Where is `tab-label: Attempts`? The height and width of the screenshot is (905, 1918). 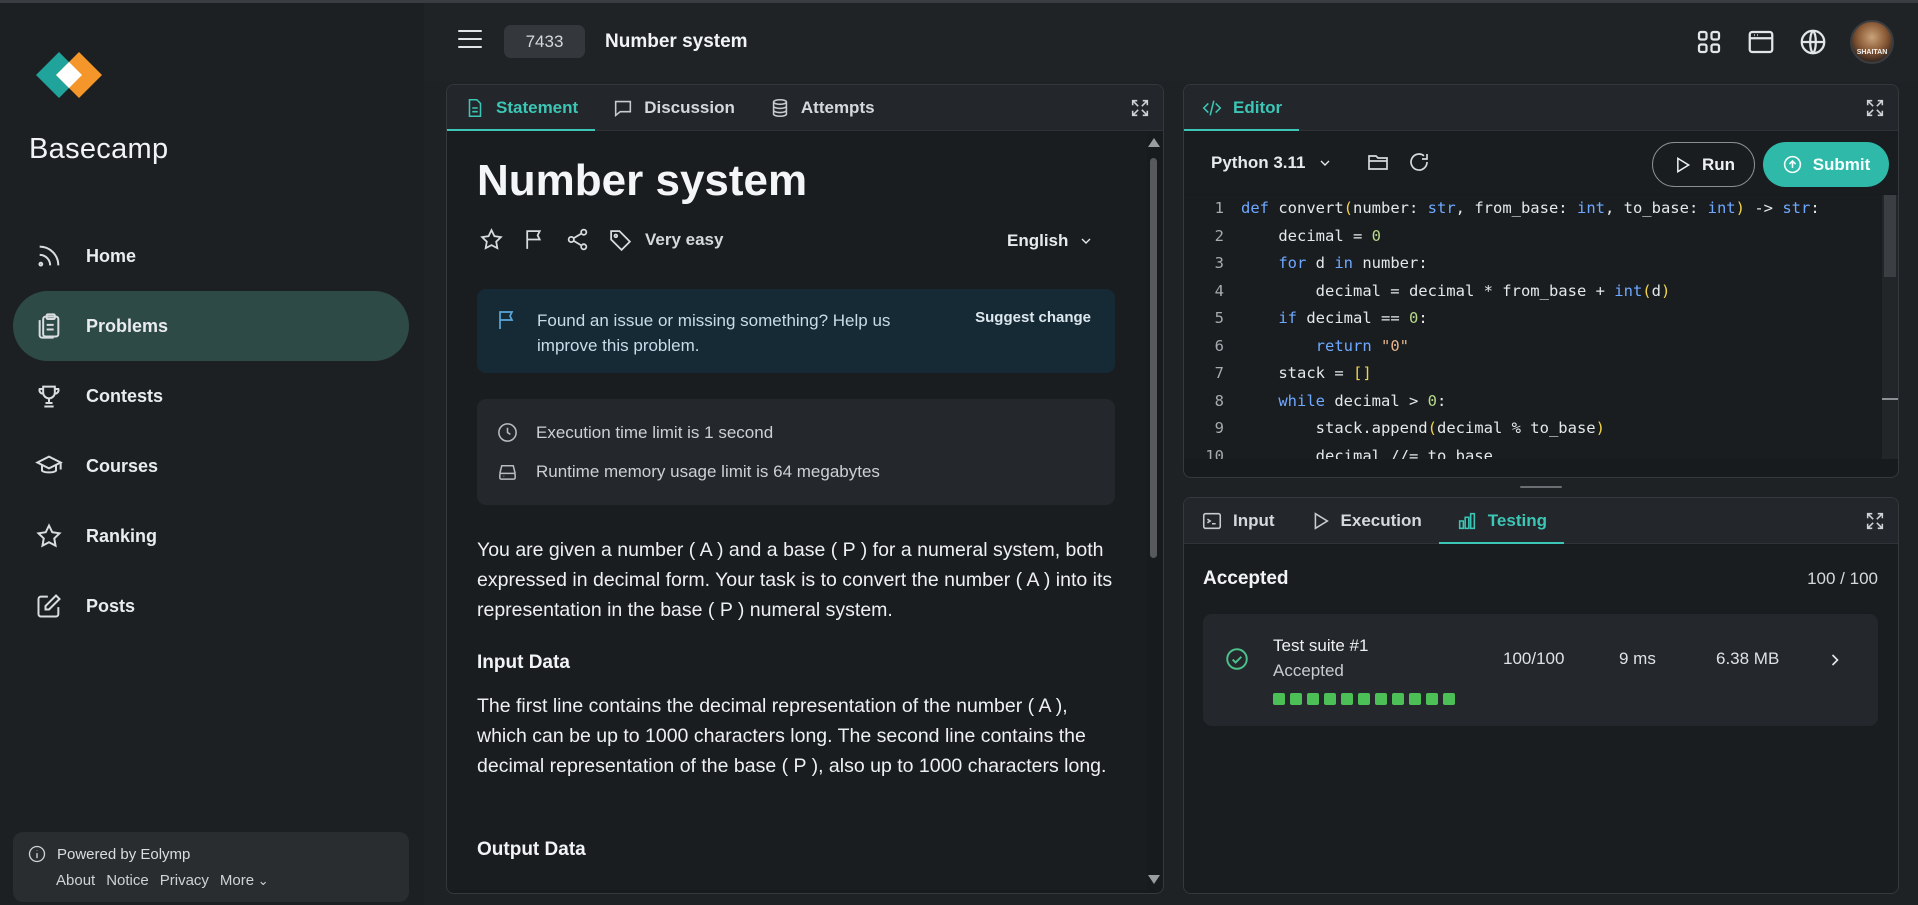 tab-label: Attempts is located at coordinates (837, 107).